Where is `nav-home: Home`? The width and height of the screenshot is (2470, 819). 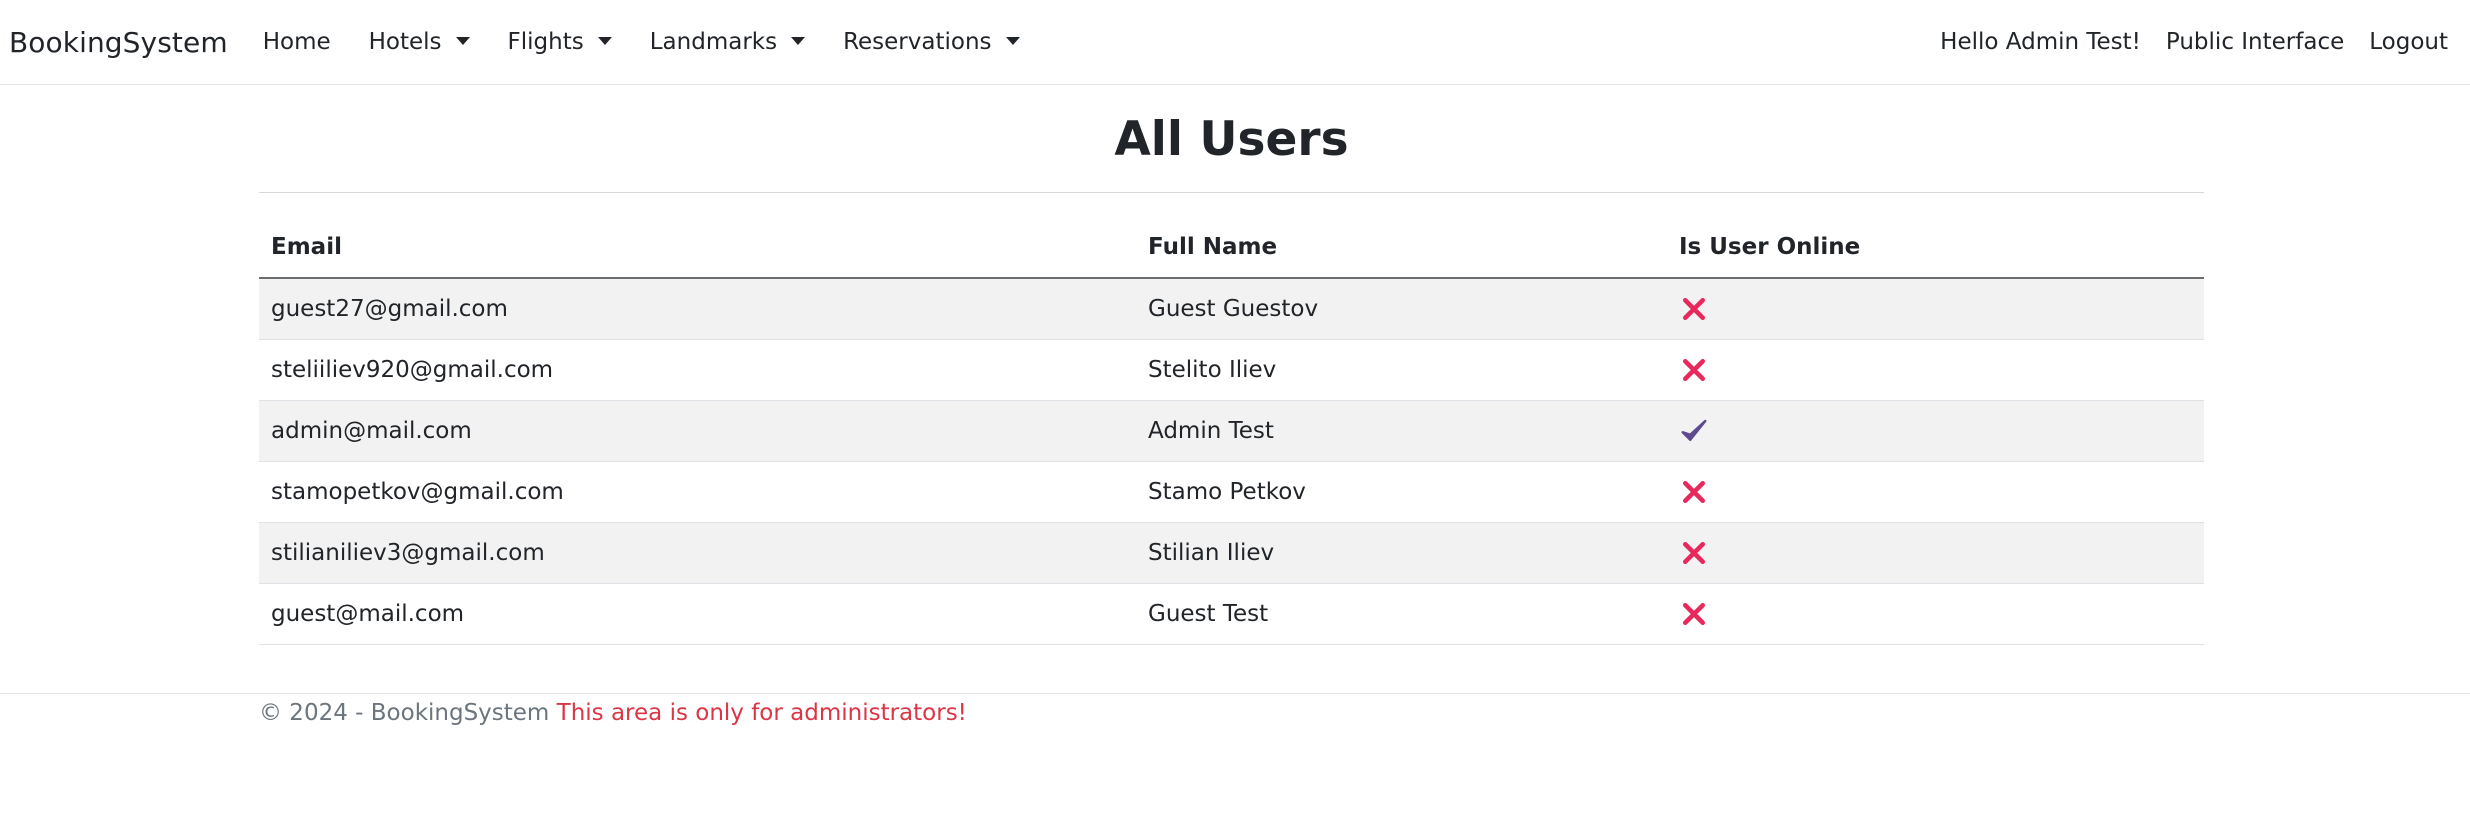 nav-home: Home is located at coordinates (297, 42).